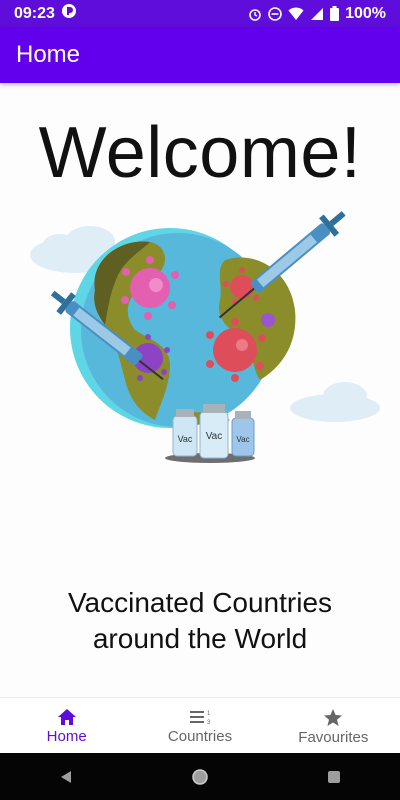  I want to click on home-icon, so click(66, 717).